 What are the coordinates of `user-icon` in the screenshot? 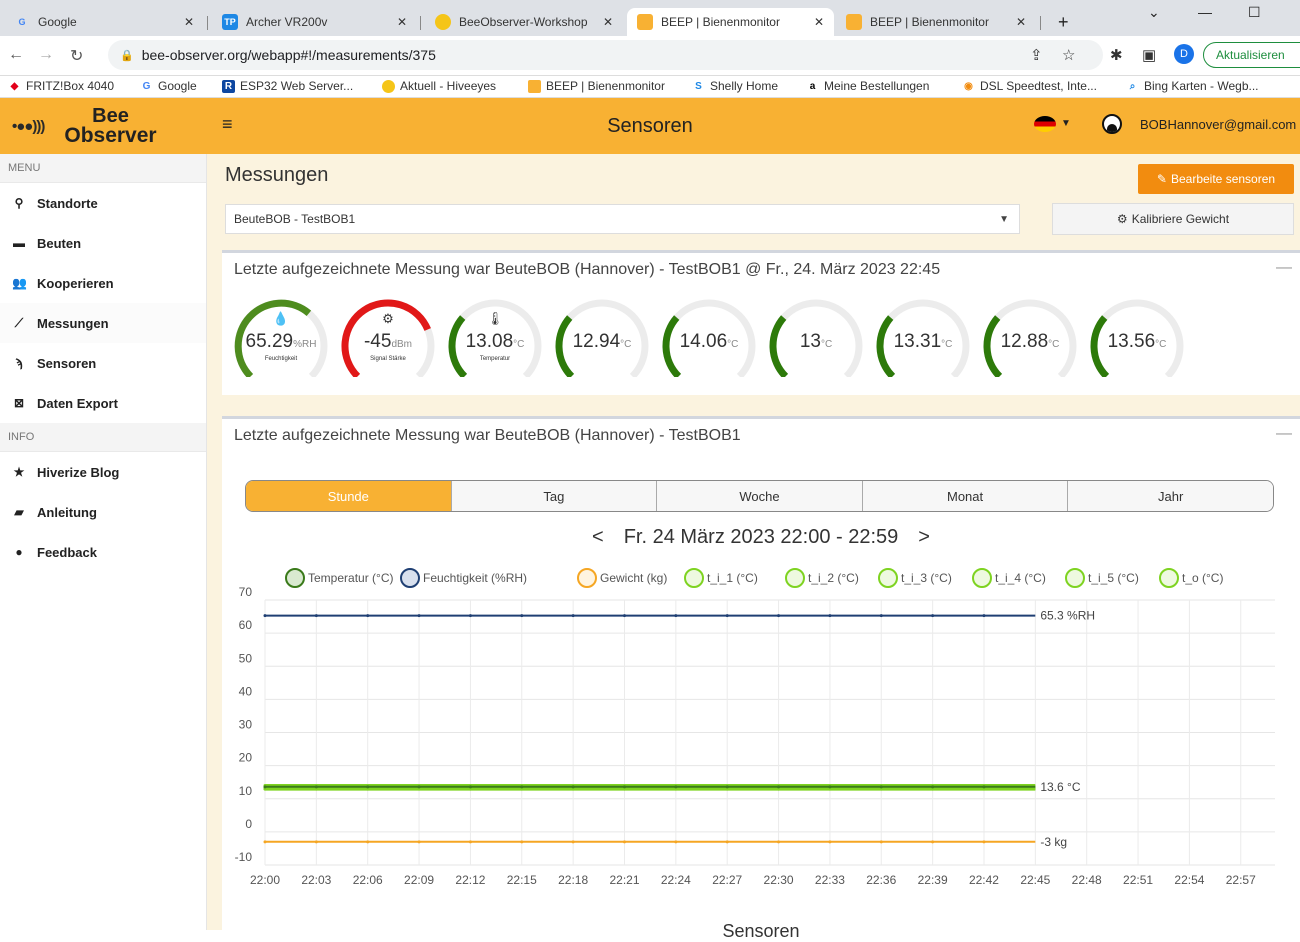 It's located at (1112, 124).